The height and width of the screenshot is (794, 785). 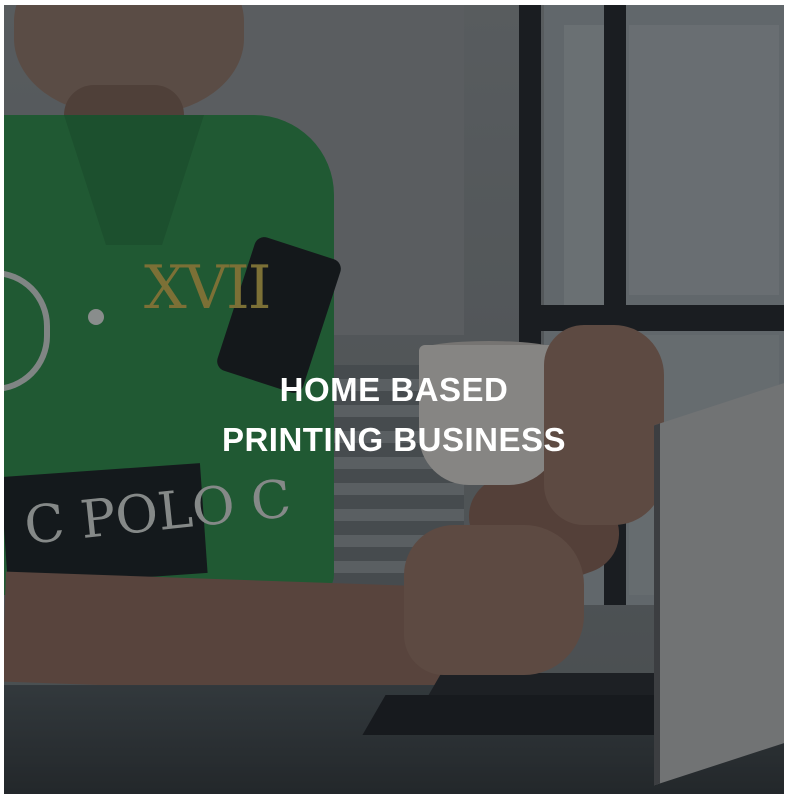 What do you see at coordinates (394, 415) in the screenshot?
I see `hero-headline: HOME BASED PRINTING BUSINESS` at bounding box center [394, 415].